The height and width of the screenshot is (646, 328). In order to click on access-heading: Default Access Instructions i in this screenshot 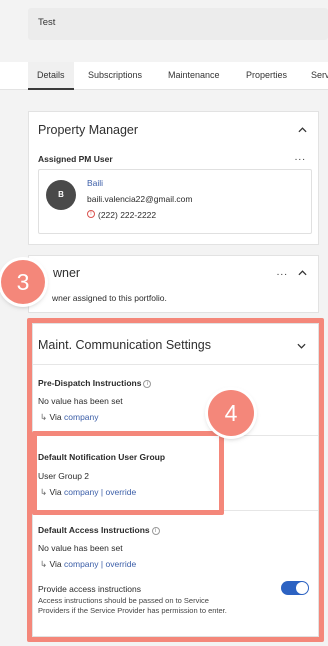, I will do `click(99, 530)`.